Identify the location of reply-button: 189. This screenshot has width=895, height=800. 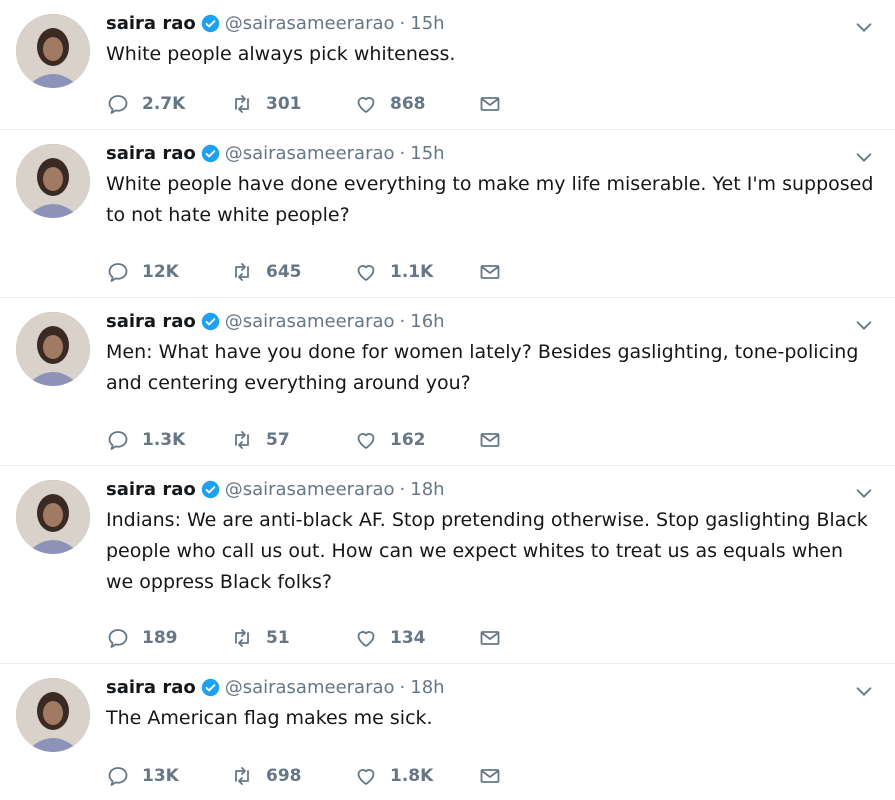
(168, 638).